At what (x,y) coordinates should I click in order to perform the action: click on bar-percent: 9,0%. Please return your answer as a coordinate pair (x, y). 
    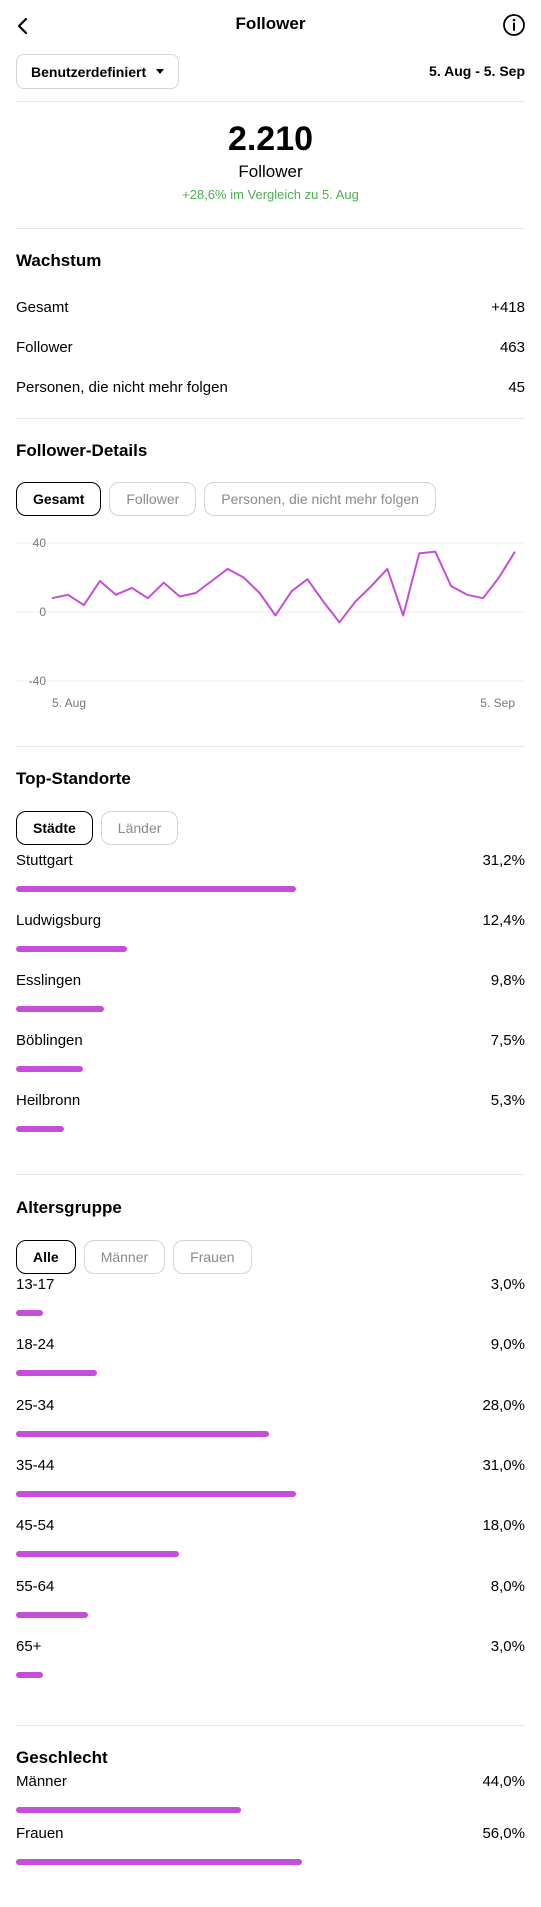
    Looking at the image, I should click on (507, 1345).